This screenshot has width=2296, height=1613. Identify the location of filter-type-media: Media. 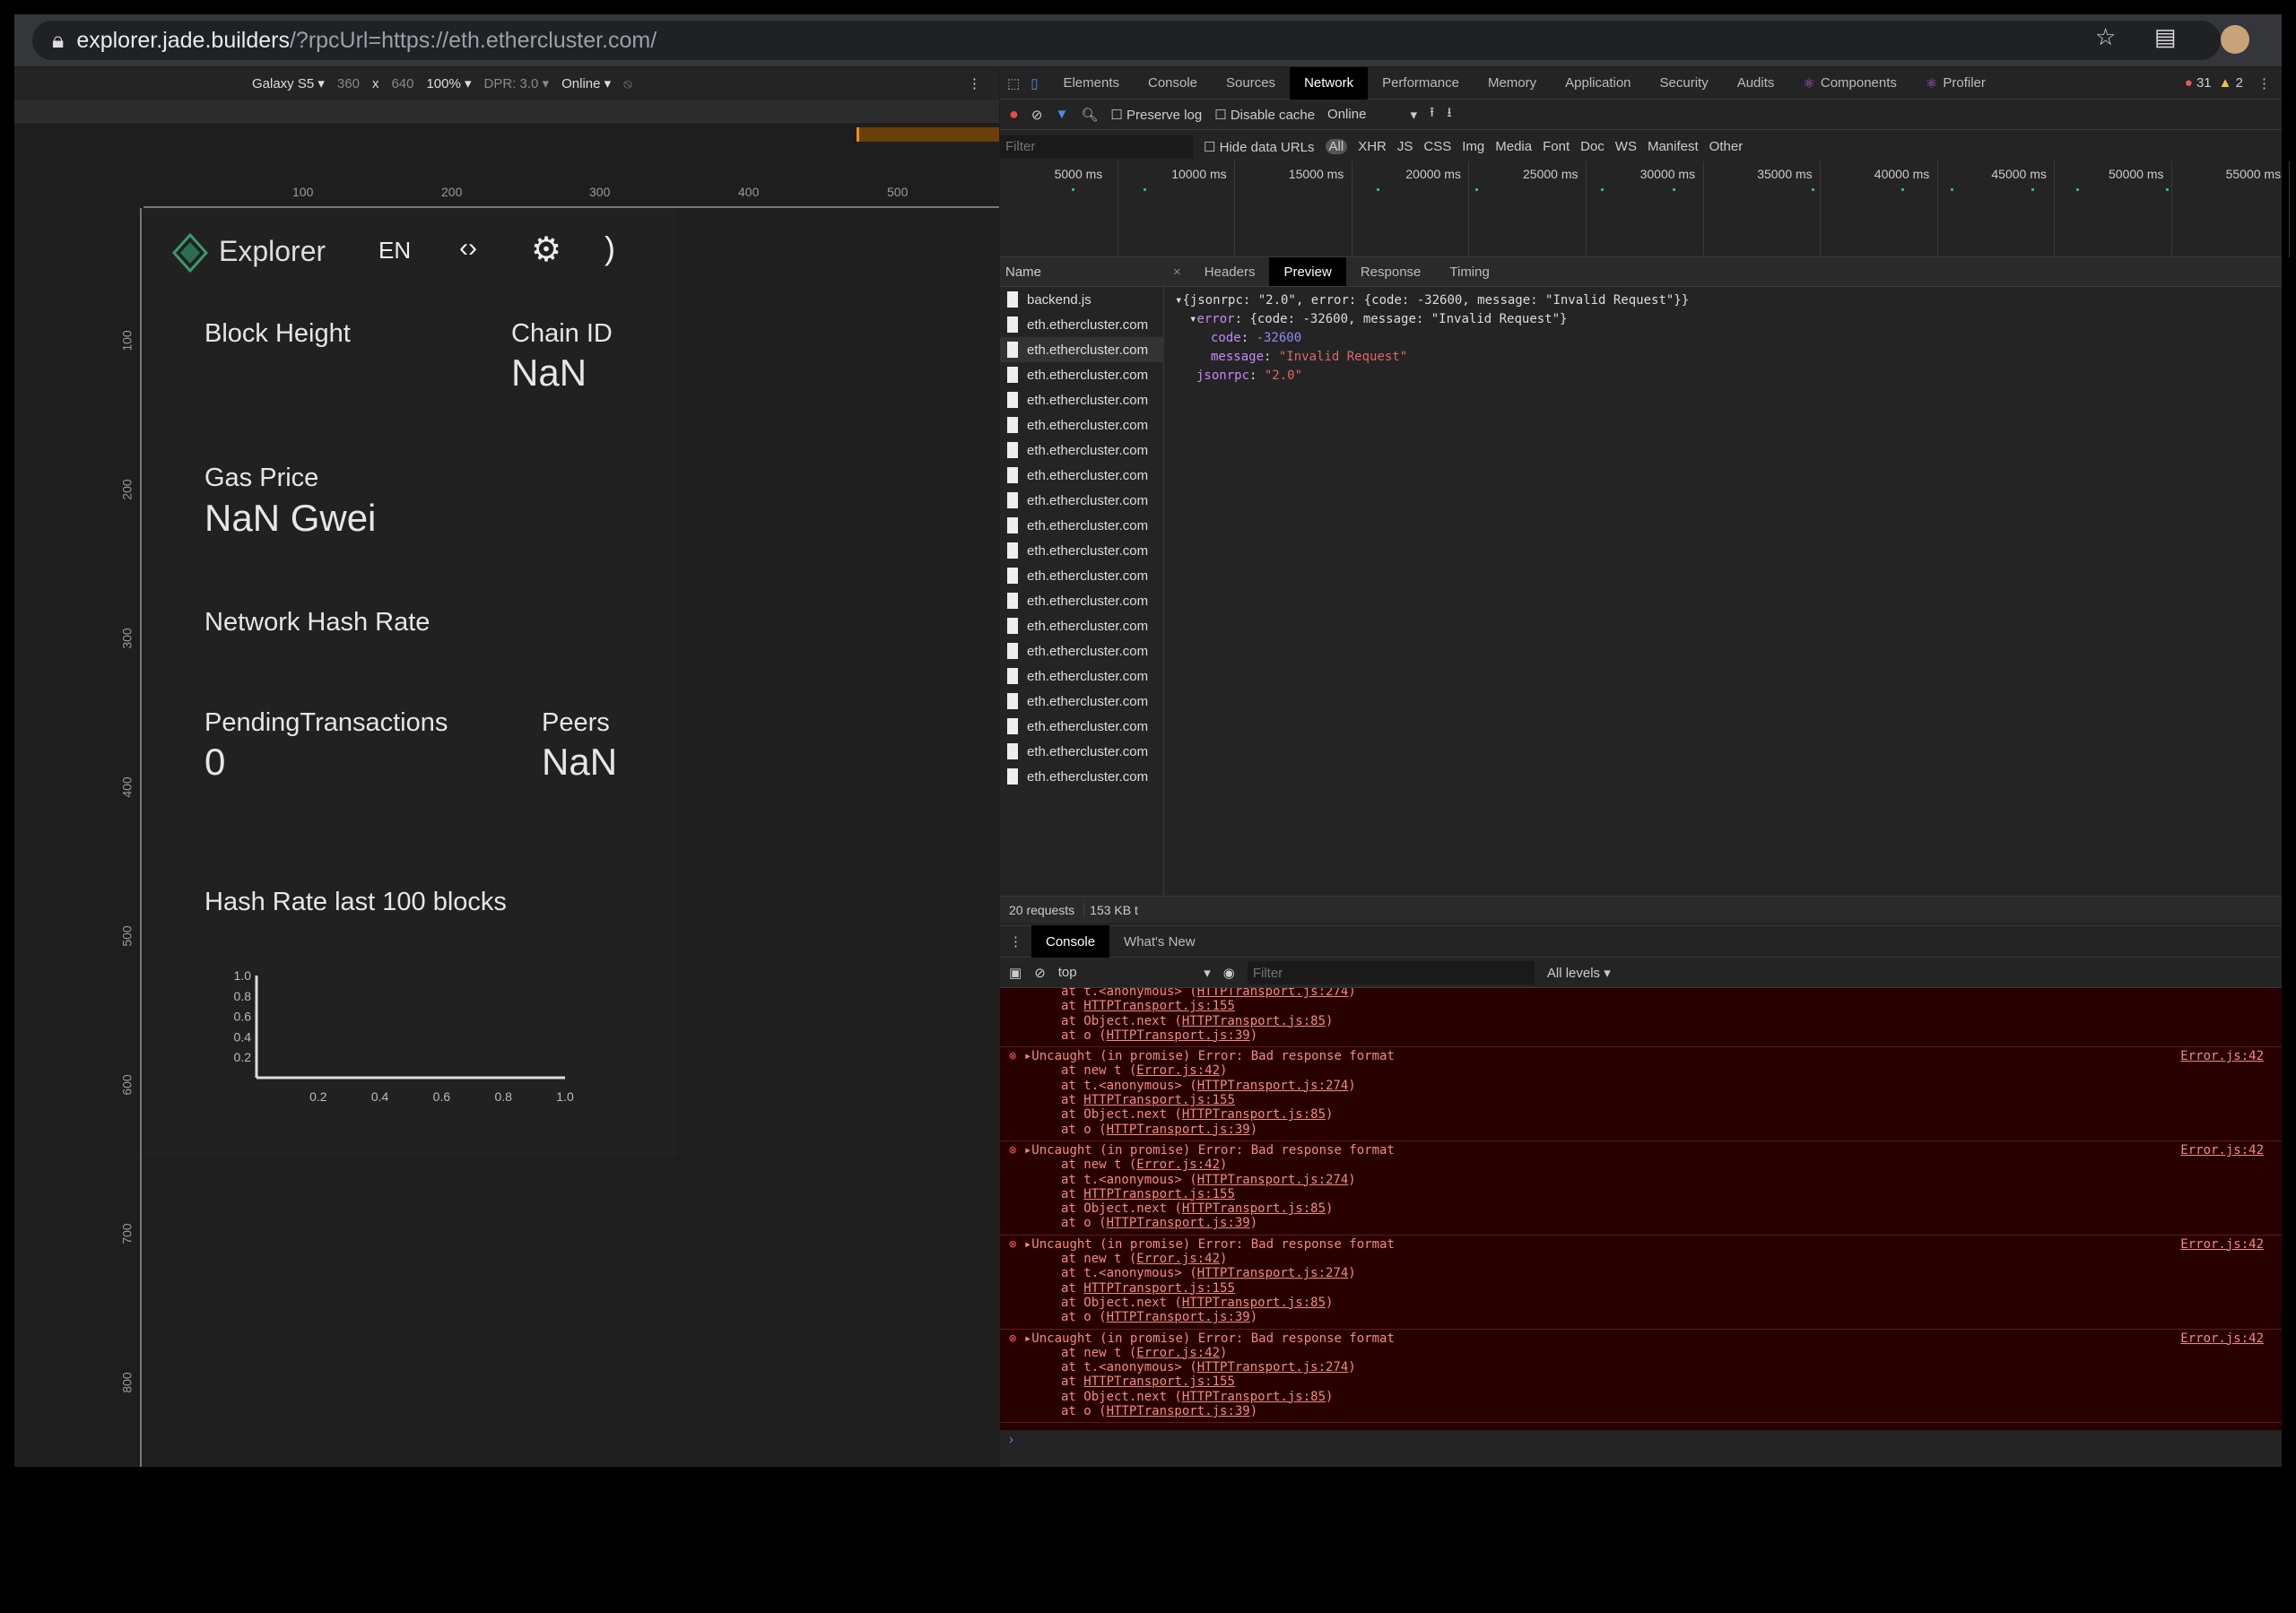
(1513, 146).